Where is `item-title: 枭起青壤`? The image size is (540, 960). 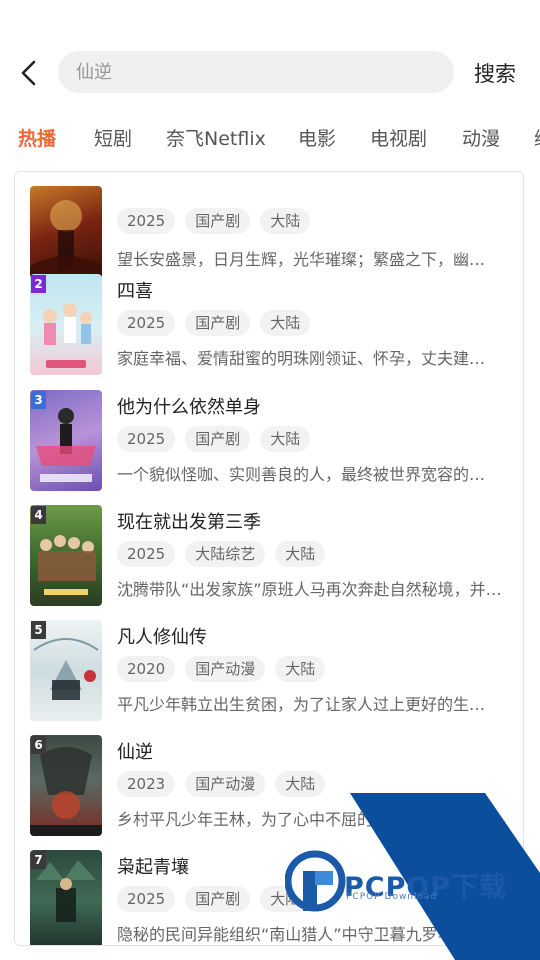
item-title: 枭起青壤 is located at coordinates (153, 867).